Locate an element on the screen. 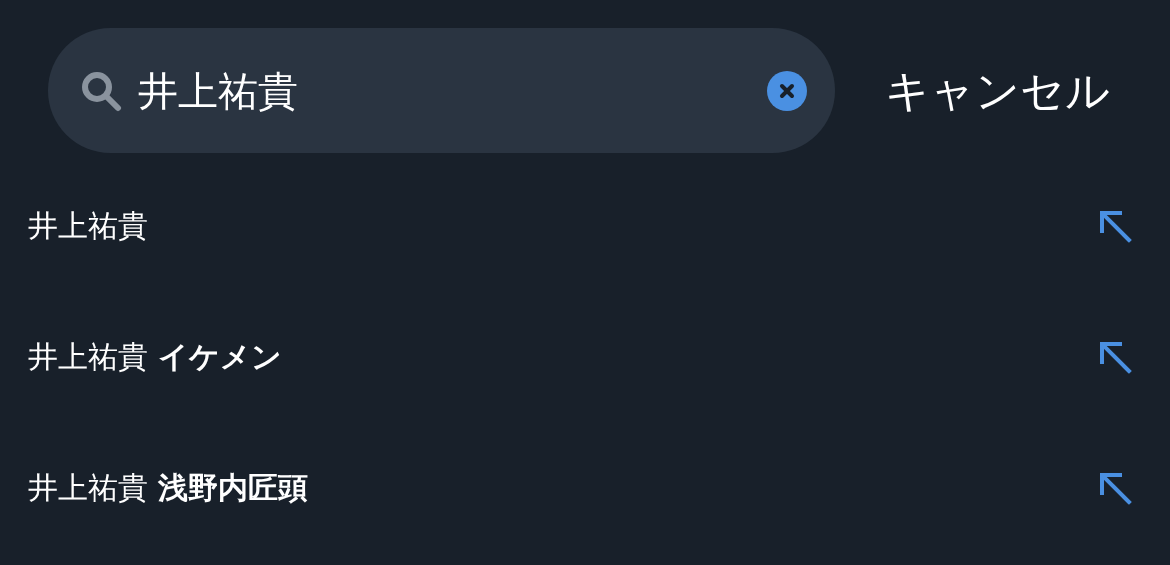  suggestion-text: 井上祐貴 イケメン is located at coordinates (155, 357).